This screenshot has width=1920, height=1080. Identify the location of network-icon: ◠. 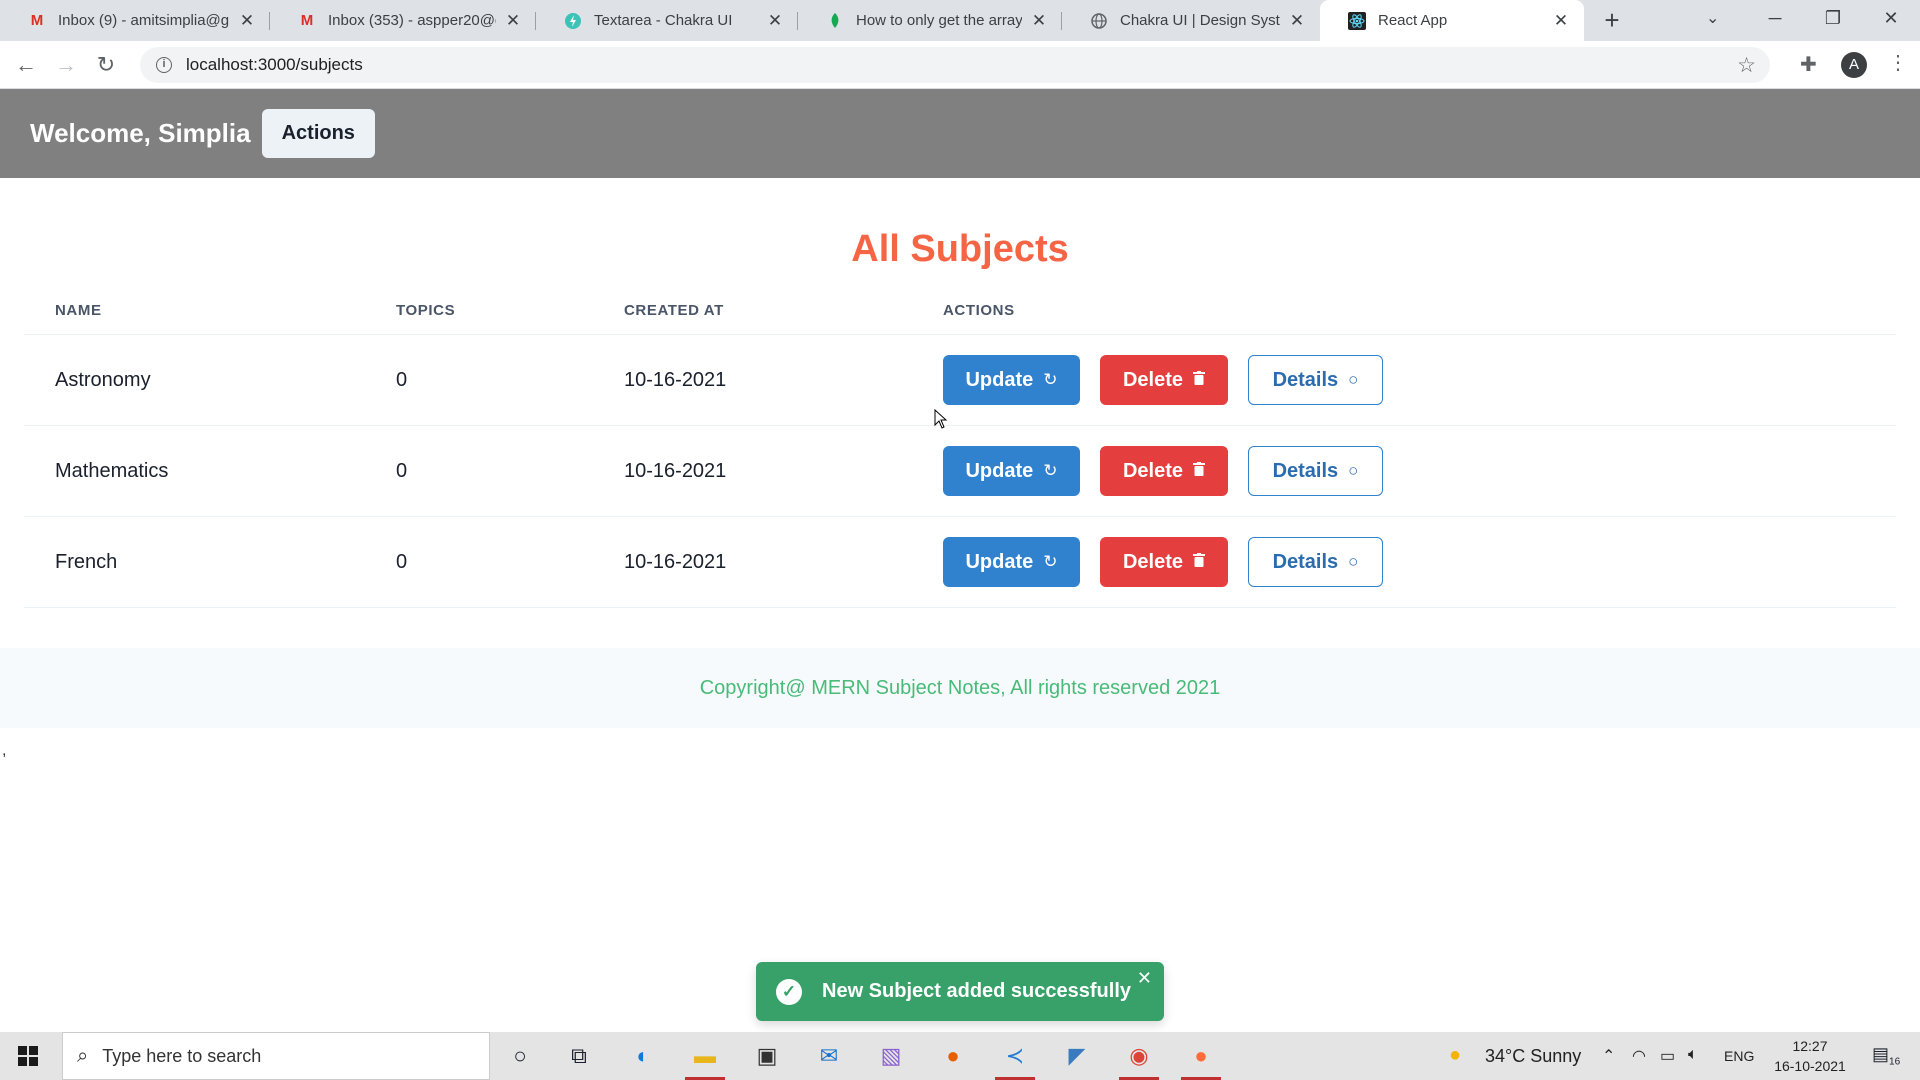
(1639, 1056).